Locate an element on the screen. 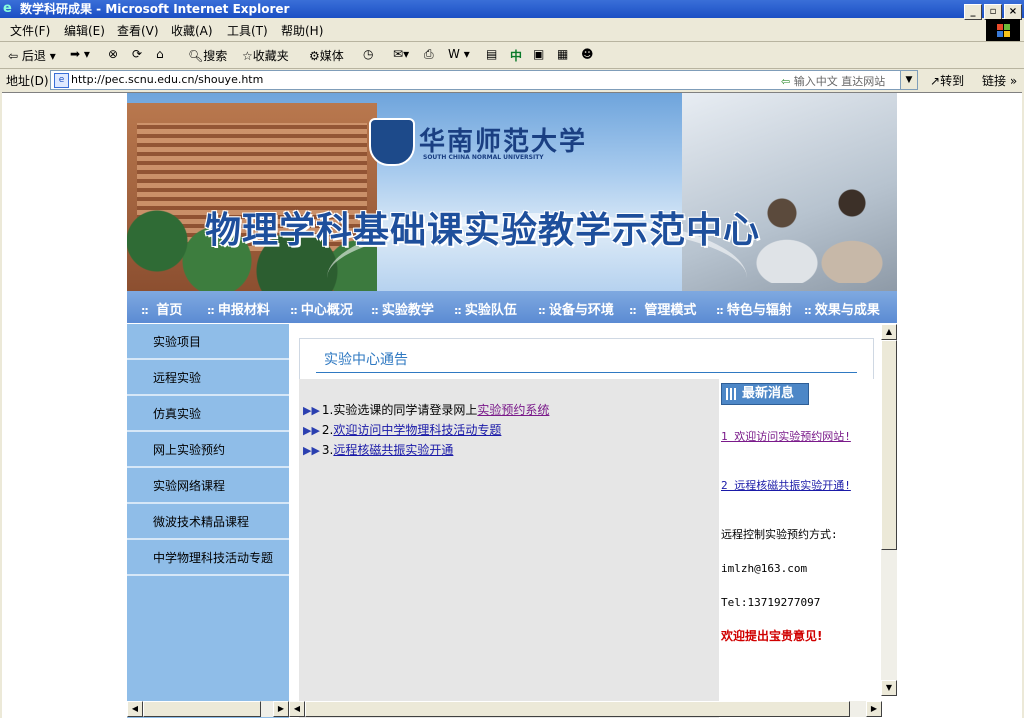 The image size is (1024, 718). menu-favorites: 收藏(A) is located at coordinates (192, 30).